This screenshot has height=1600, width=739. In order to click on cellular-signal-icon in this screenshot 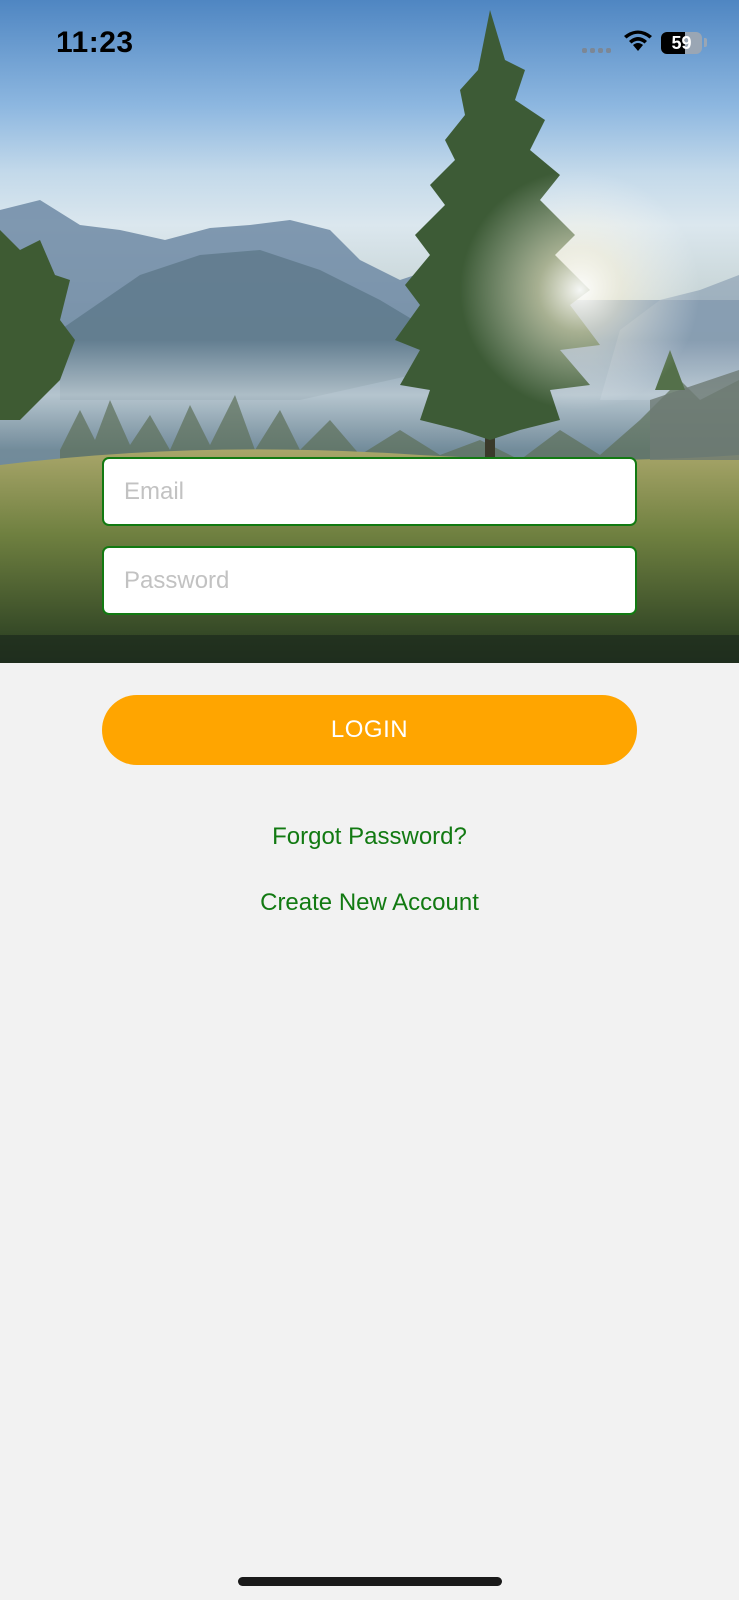, I will do `click(596, 50)`.